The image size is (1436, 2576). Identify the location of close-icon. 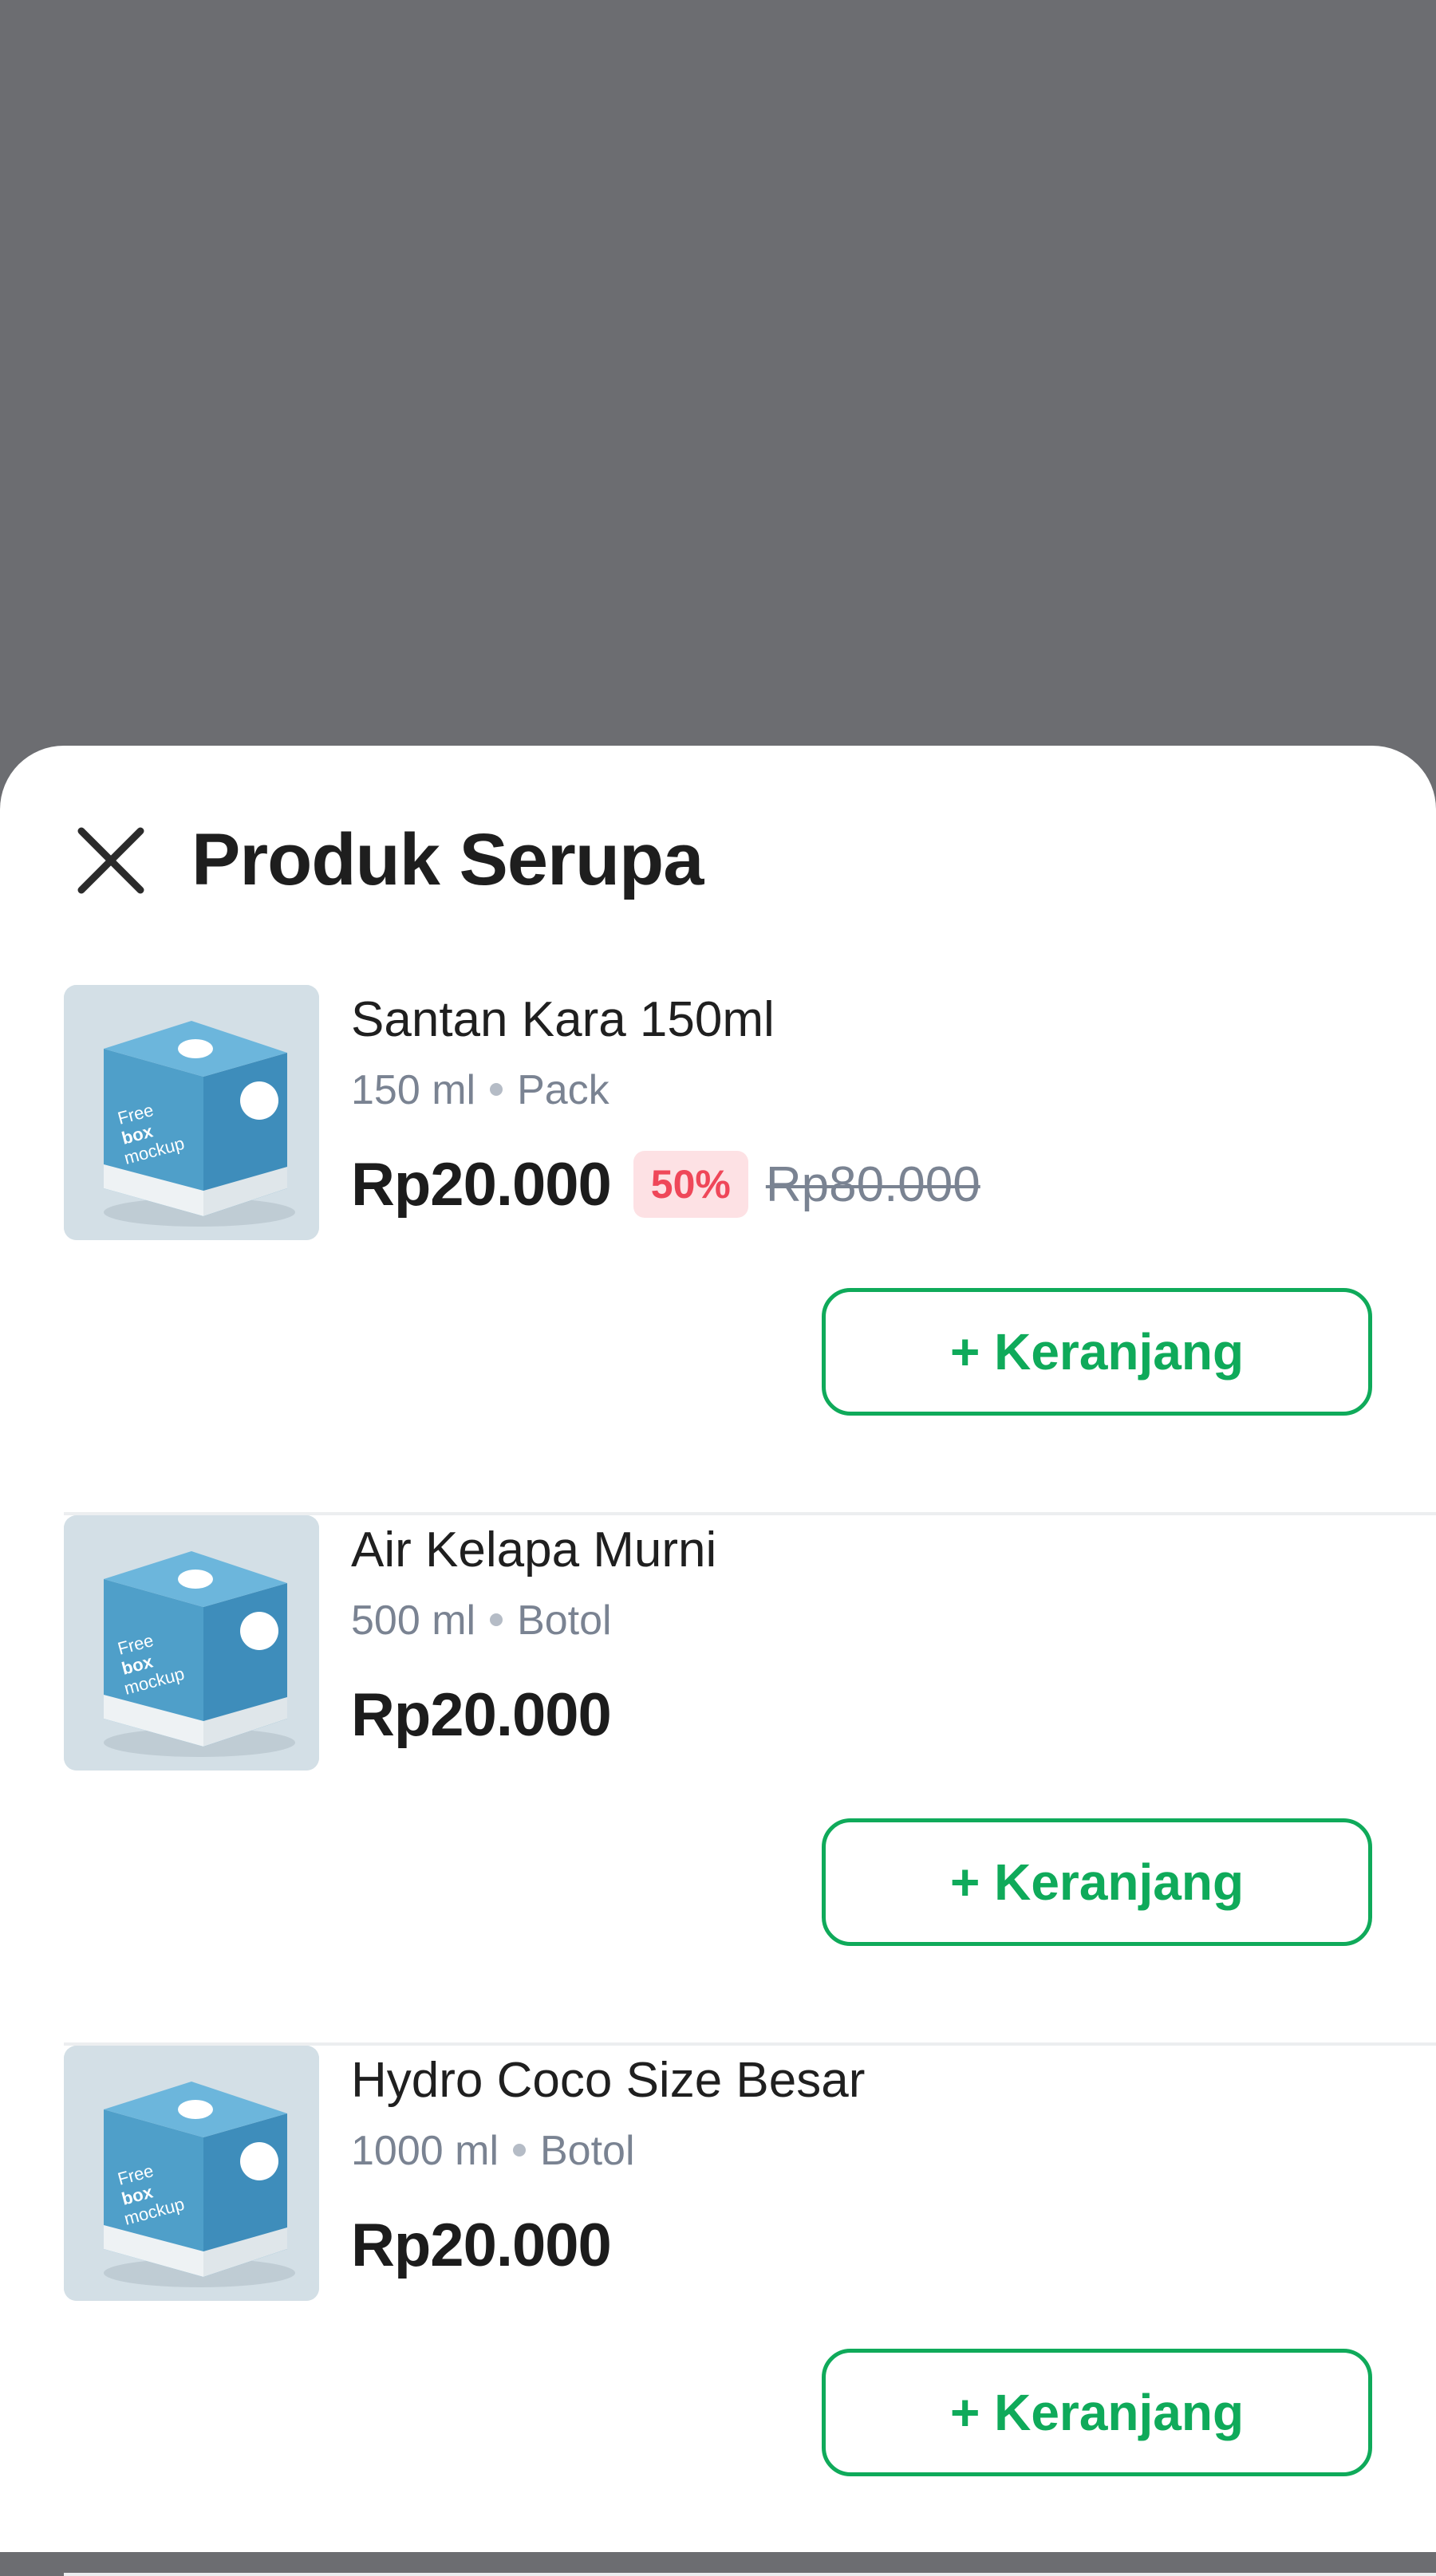
(111, 860).